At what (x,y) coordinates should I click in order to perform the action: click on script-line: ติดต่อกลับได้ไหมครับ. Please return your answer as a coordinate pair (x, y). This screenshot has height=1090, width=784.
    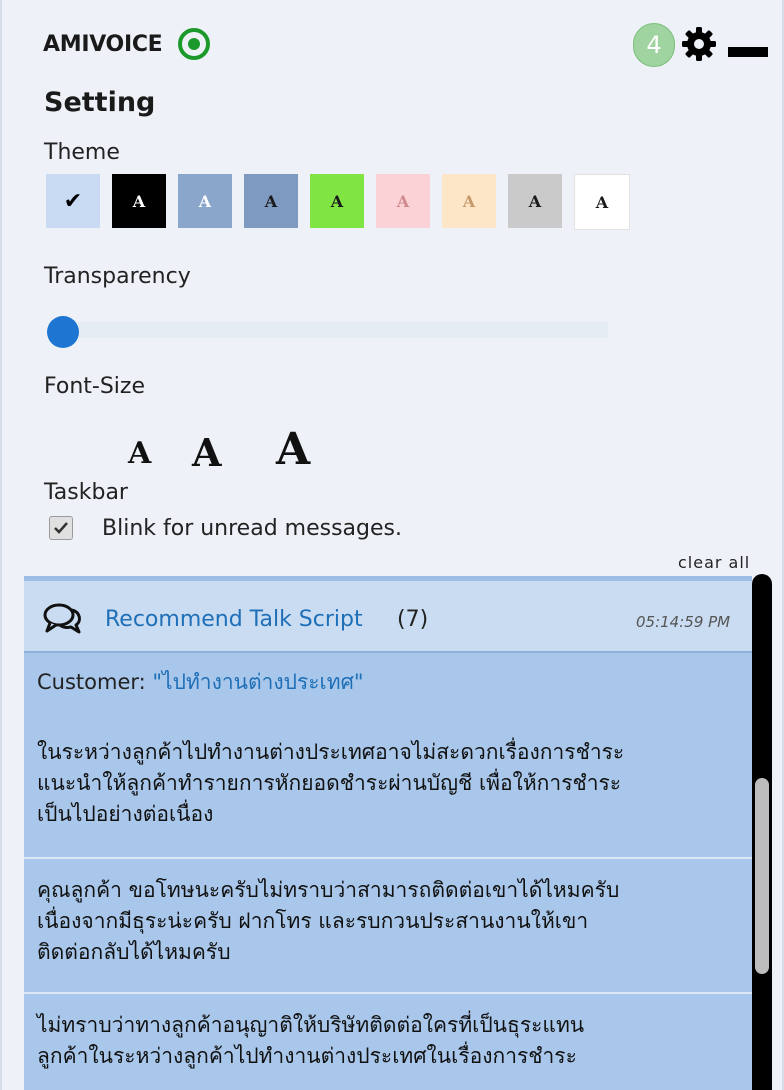
    Looking at the image, I should click on (134, 952).